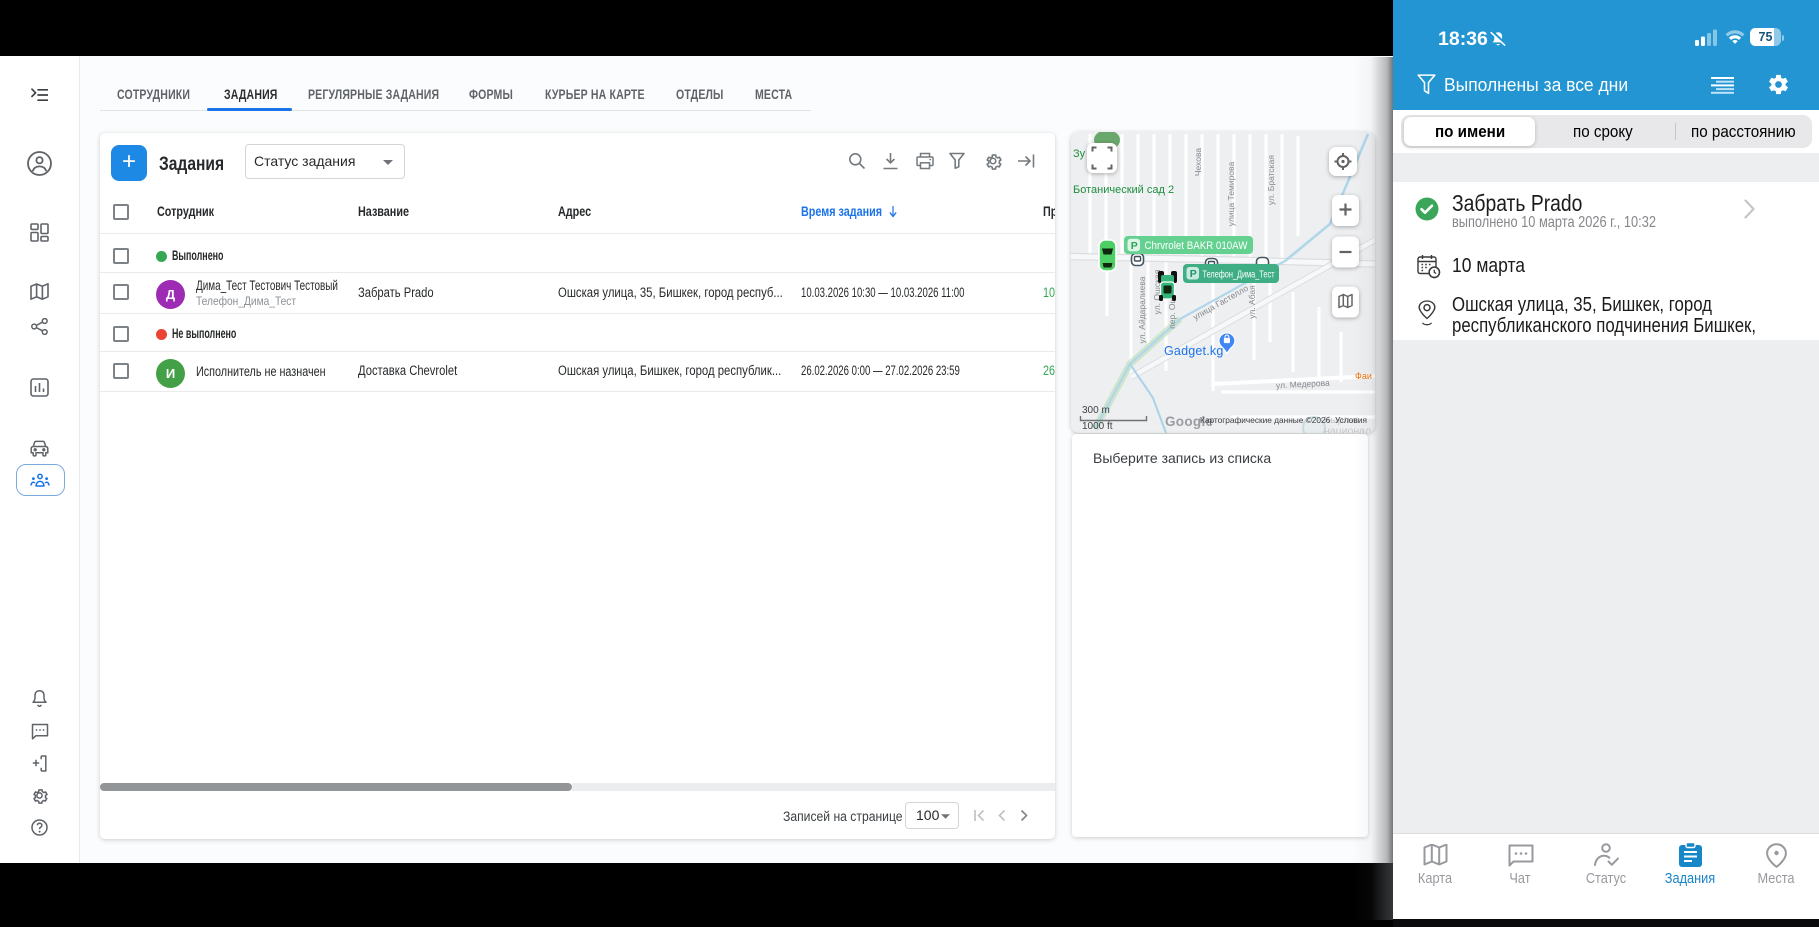 This screenshot has width=1819, height=927. I want to click on svg-text: Gadget.kg, so click(1193, 351).